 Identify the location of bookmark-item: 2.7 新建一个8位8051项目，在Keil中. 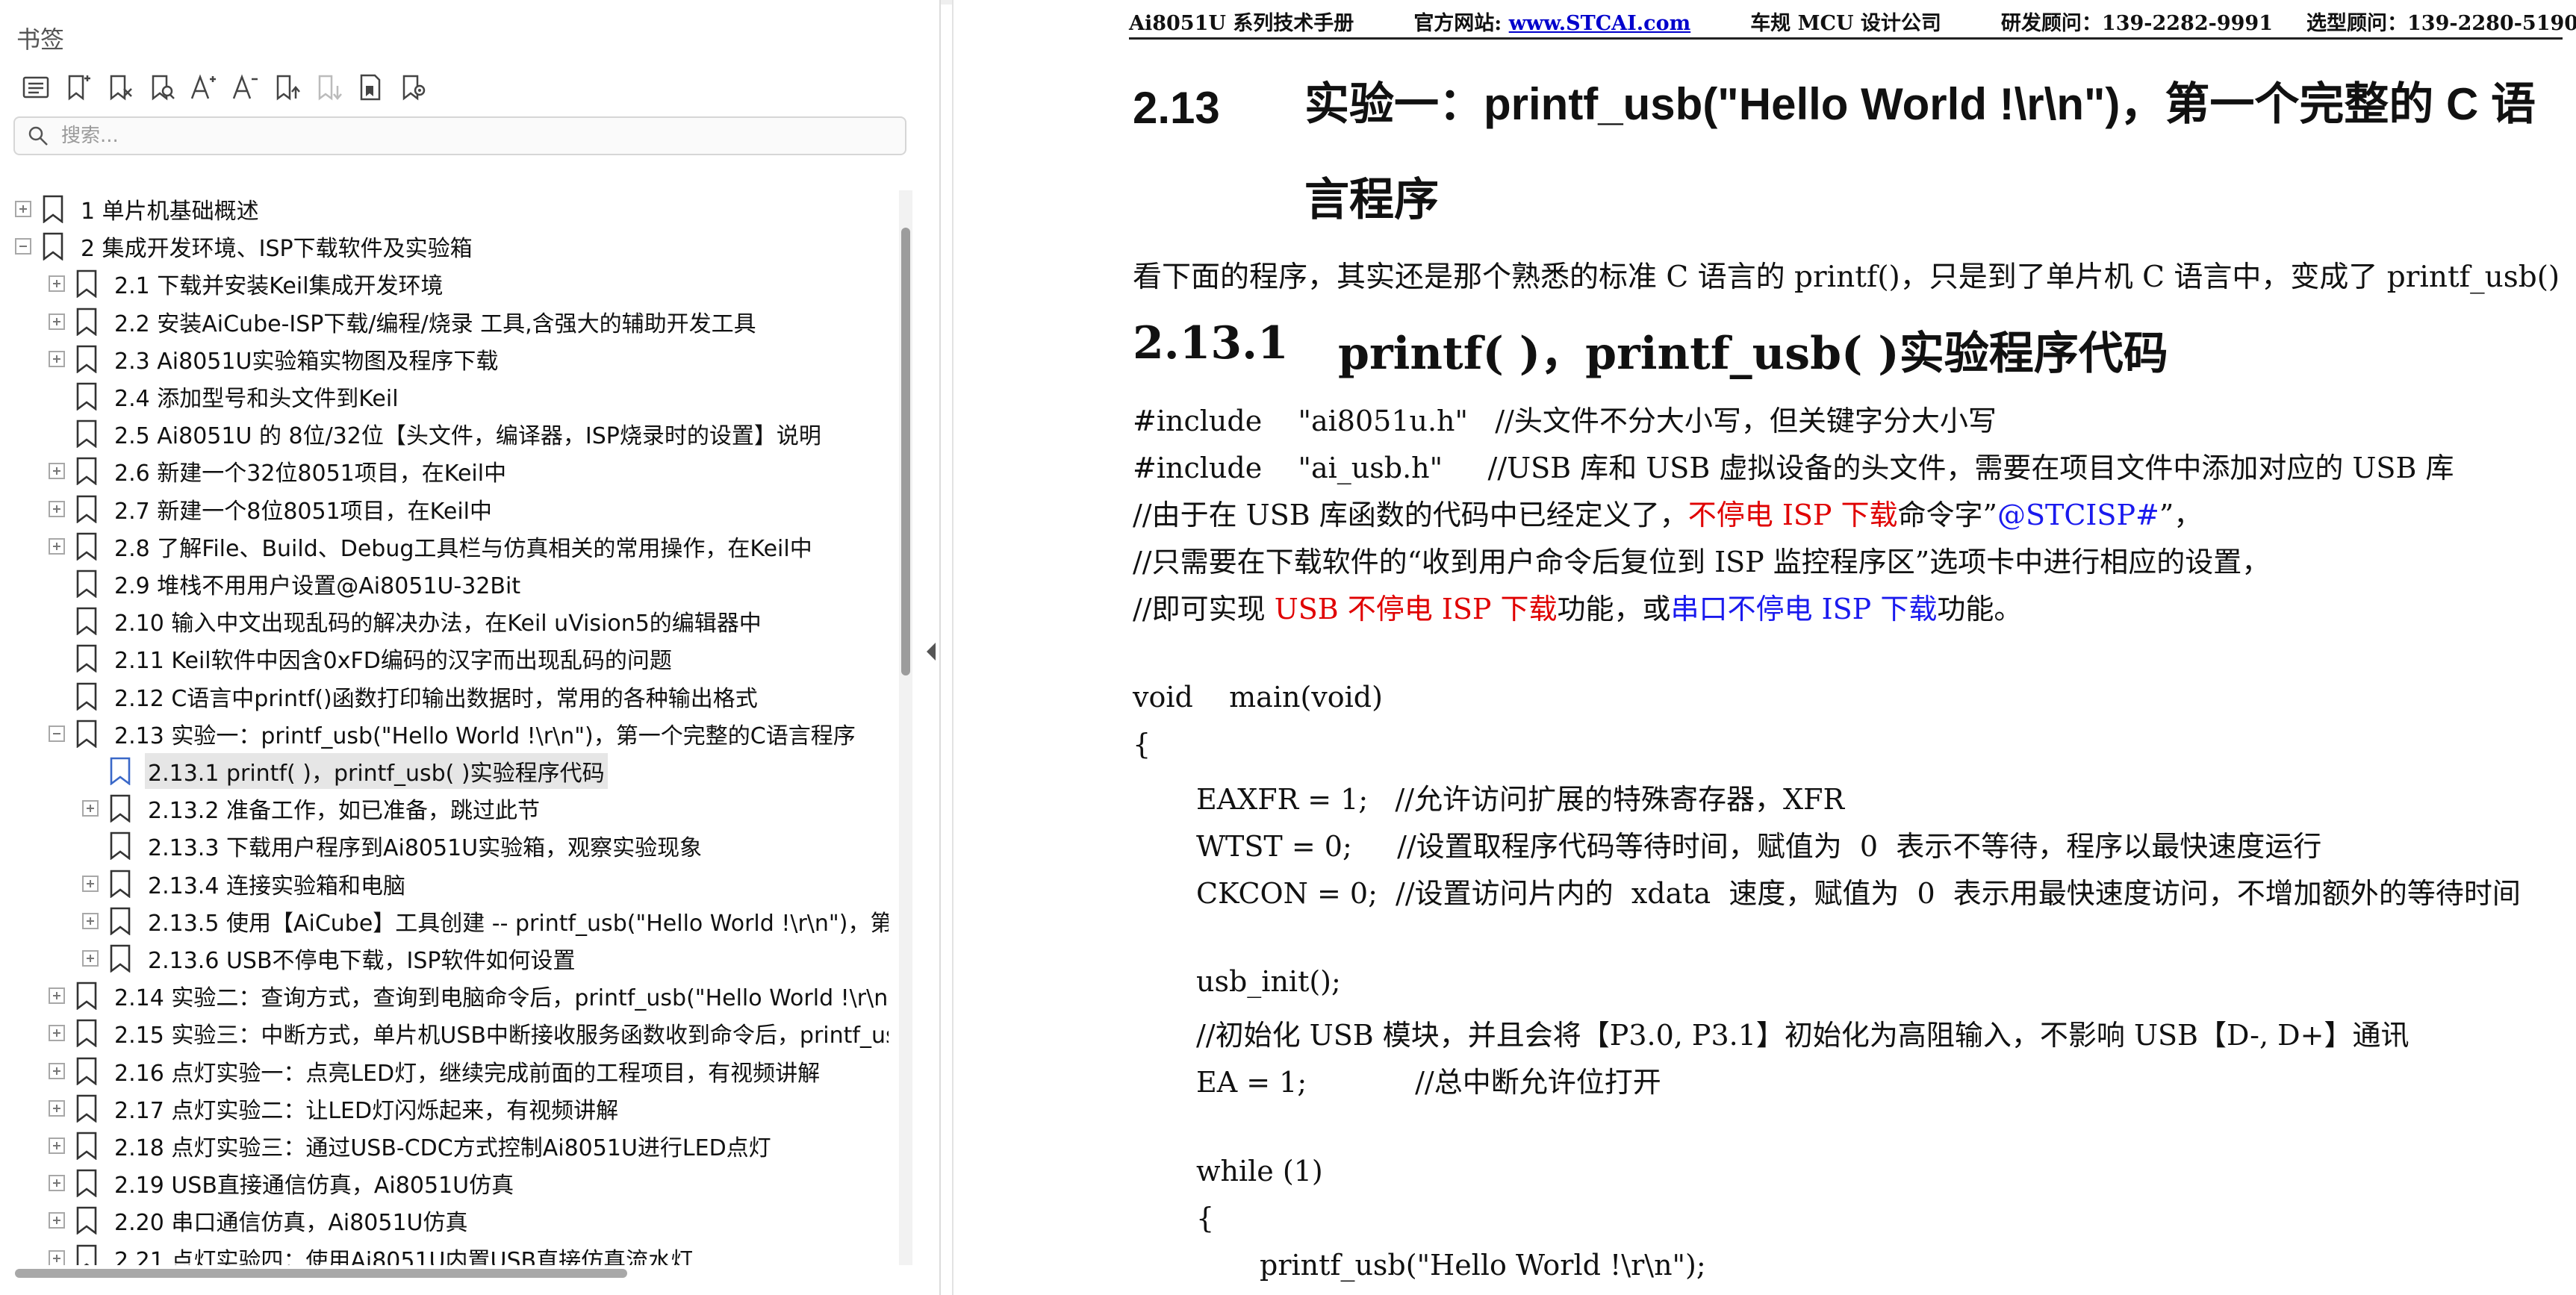
(444, 509).